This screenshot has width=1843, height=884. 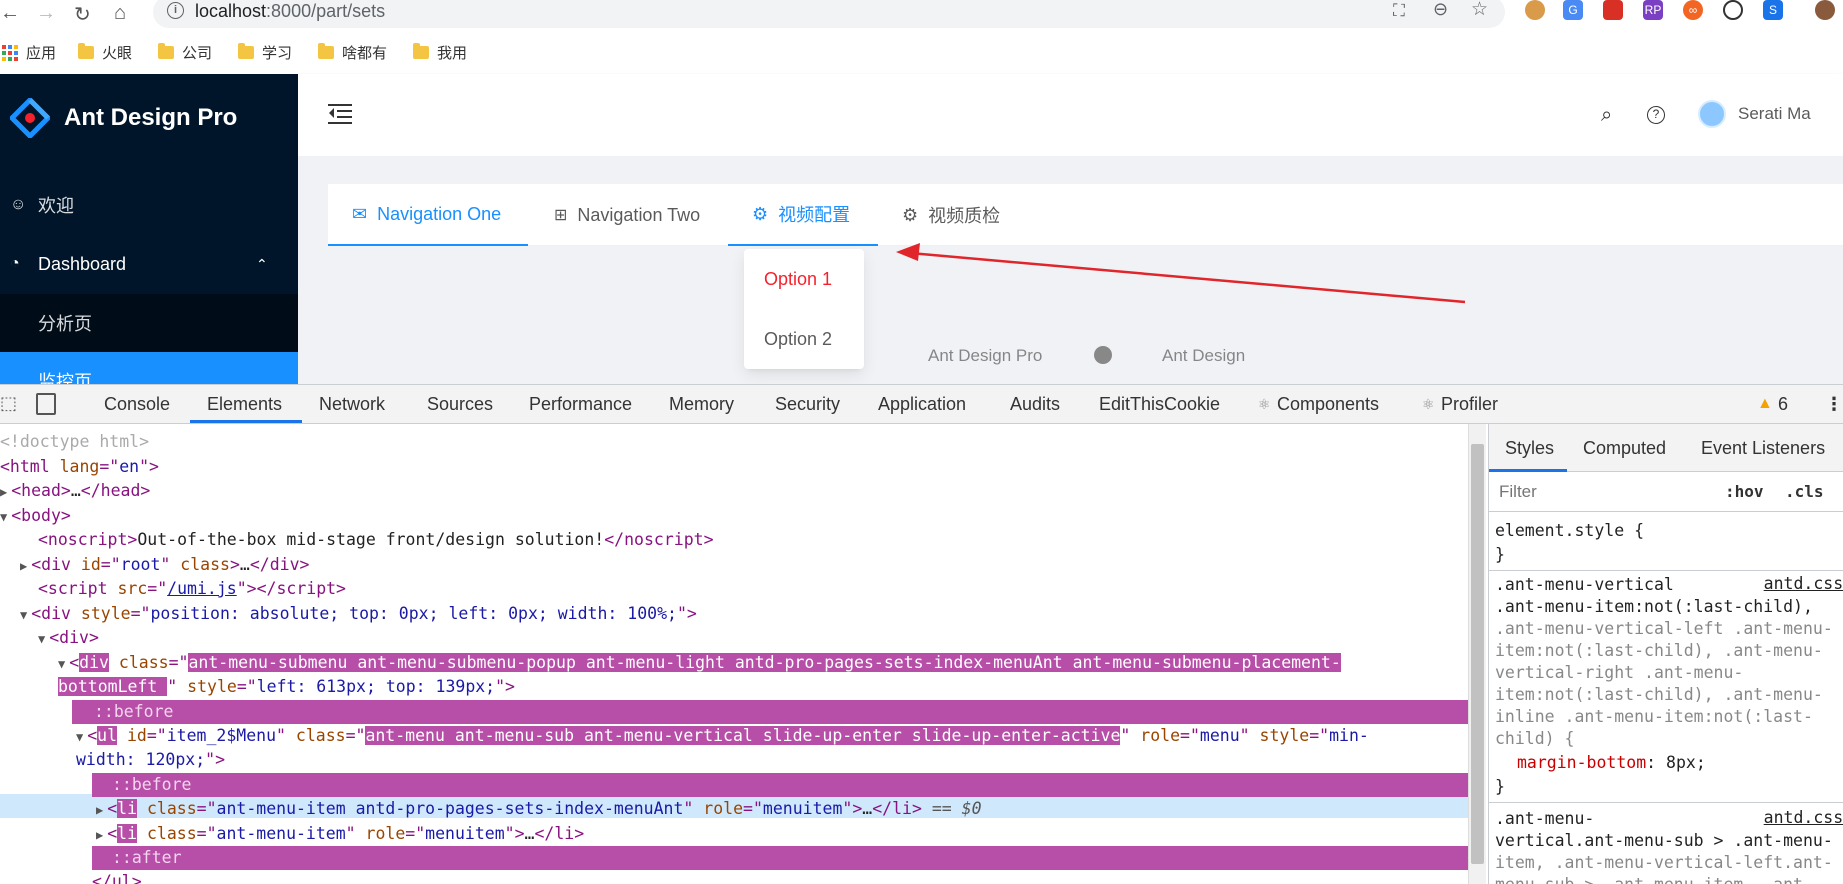 I want to click on tab-components: Components, so click(x=1328, y=404).